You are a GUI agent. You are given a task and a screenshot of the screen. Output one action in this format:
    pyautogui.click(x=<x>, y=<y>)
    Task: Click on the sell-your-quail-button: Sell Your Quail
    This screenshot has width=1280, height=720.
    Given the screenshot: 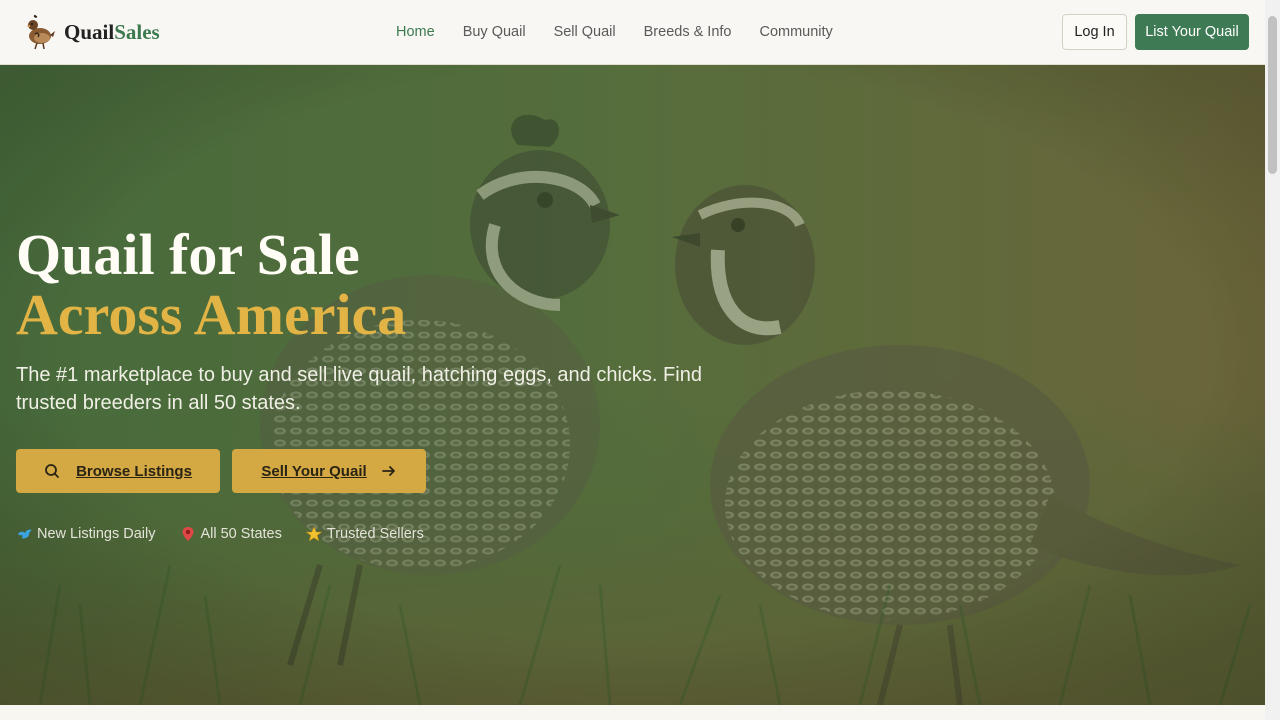 What is the action you would take?
    pyautogui.click(x=329, y=471)
    